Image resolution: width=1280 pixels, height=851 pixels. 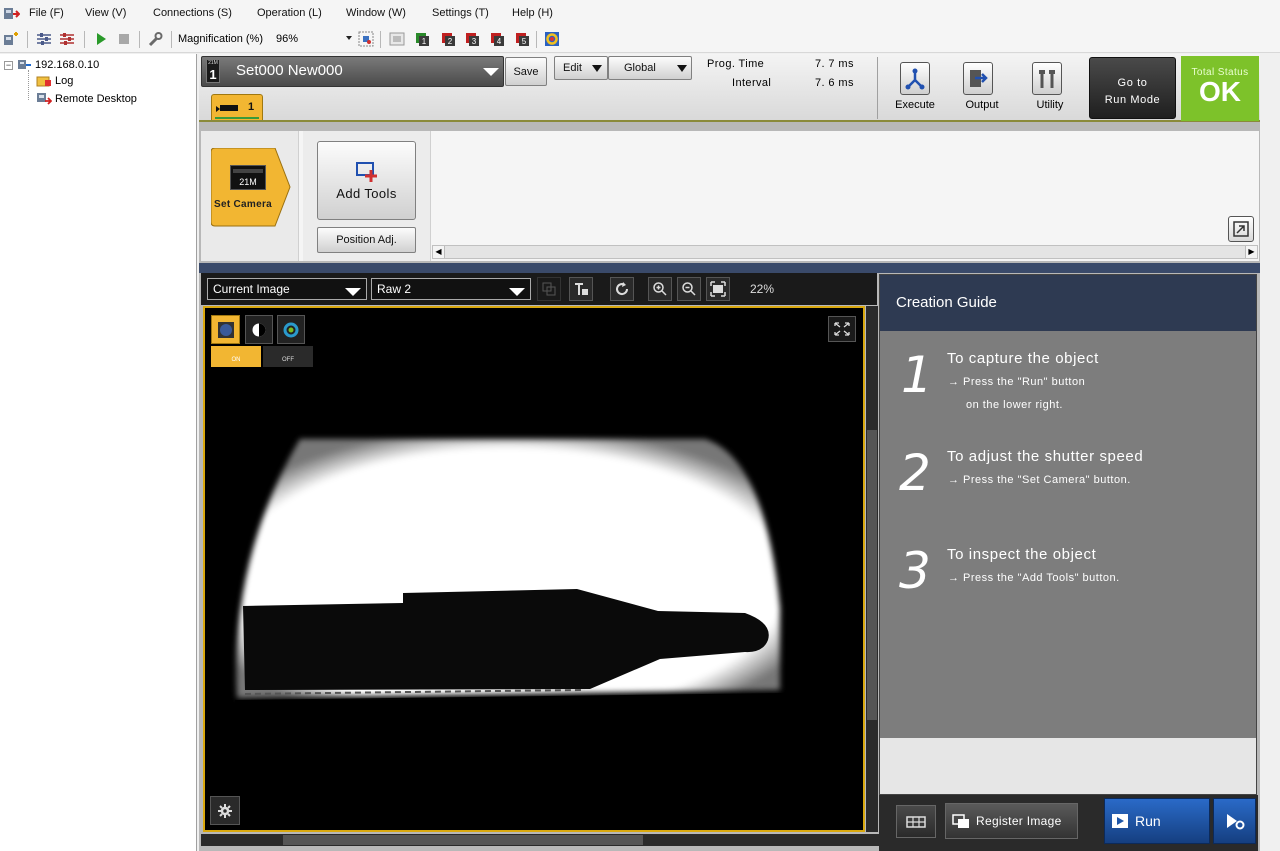 I want to click on add-tools-button: Add Tools, so click(x=366, y=180).